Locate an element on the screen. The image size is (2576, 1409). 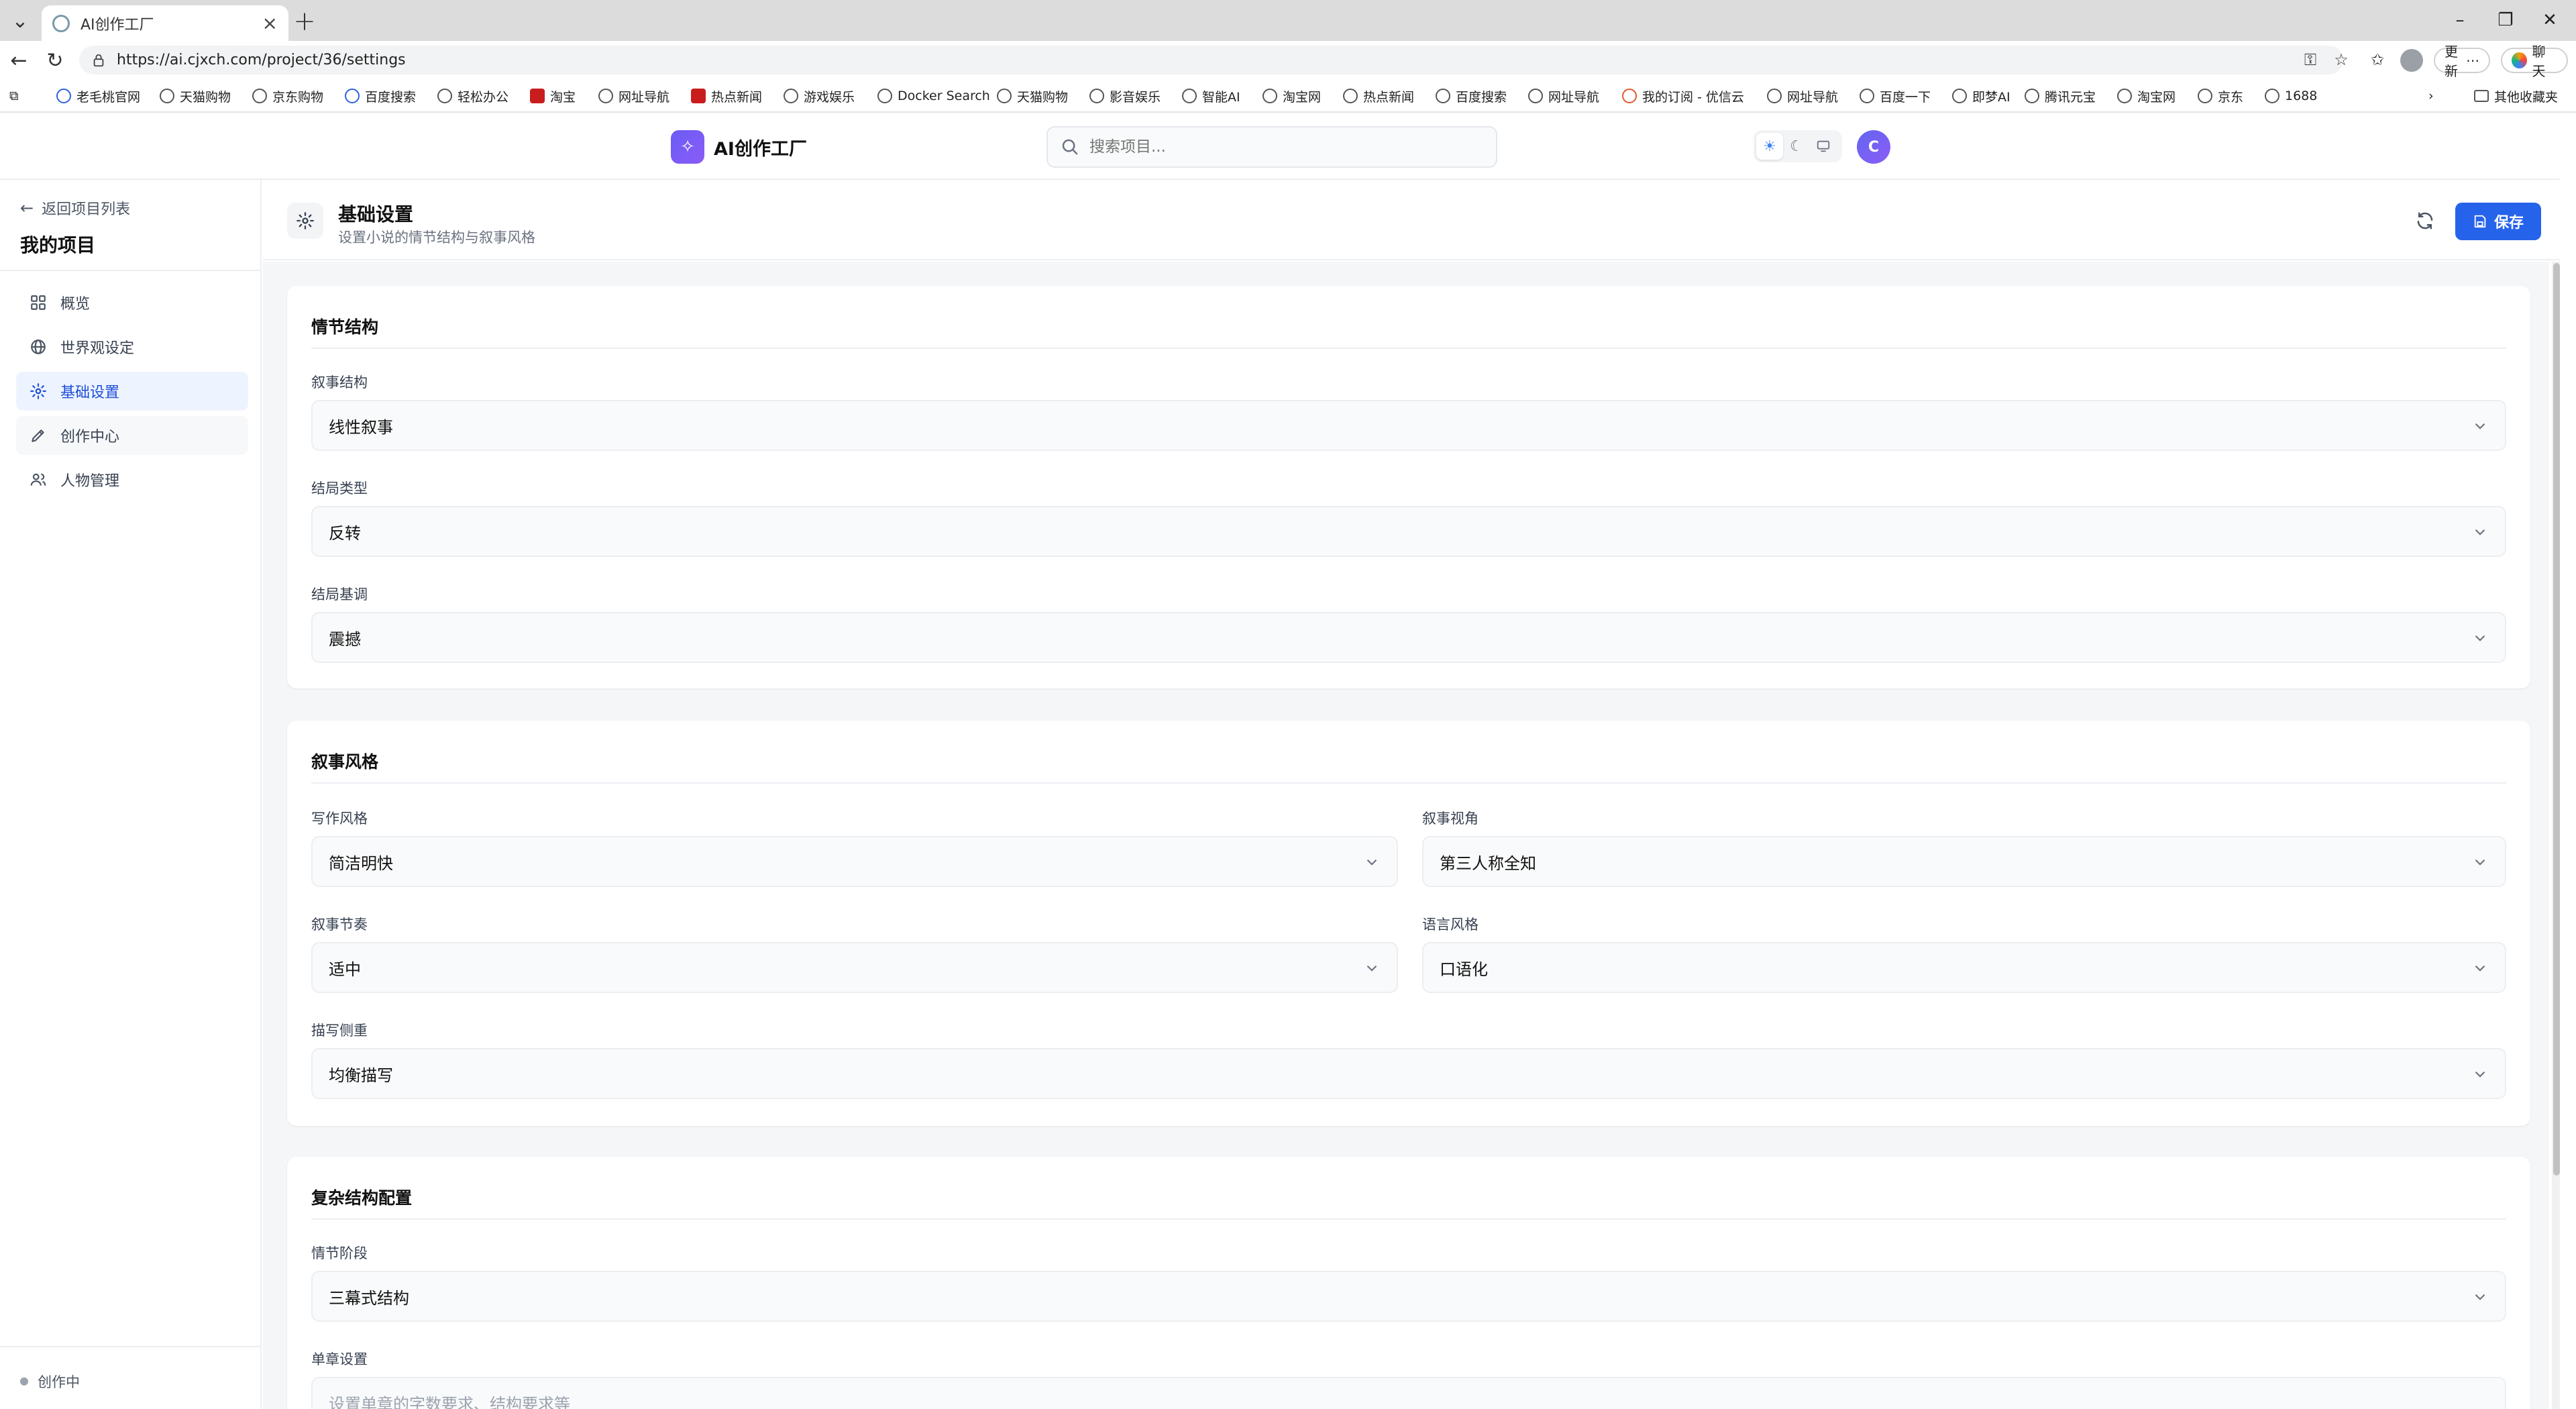
ending-type-select: 反转 is located at coordinates (1408, 531).